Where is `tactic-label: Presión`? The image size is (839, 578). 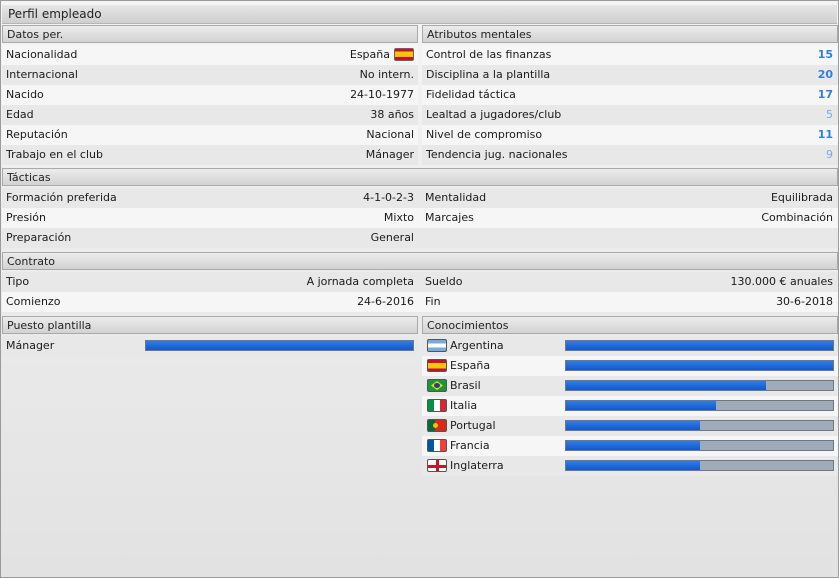
tactic-label: Presión is located at coordinates (26, 217).